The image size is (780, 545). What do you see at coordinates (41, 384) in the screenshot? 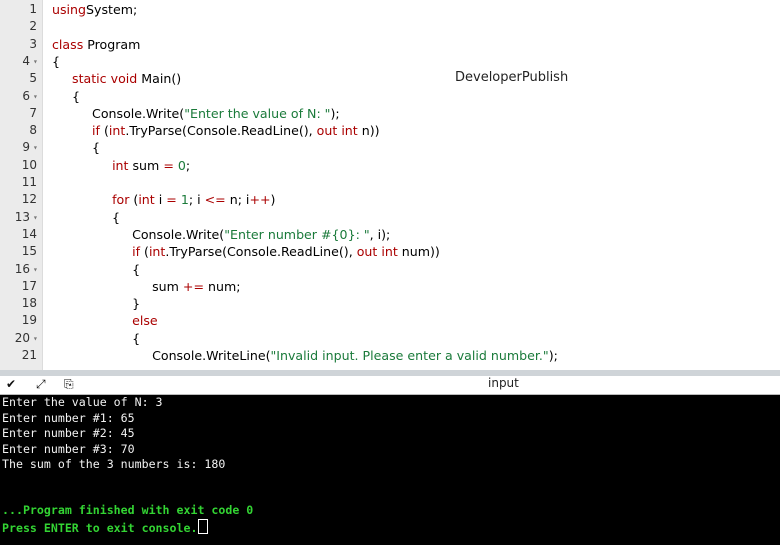
I see `expand-icon: ⤢` at bounding box center [41, 384].